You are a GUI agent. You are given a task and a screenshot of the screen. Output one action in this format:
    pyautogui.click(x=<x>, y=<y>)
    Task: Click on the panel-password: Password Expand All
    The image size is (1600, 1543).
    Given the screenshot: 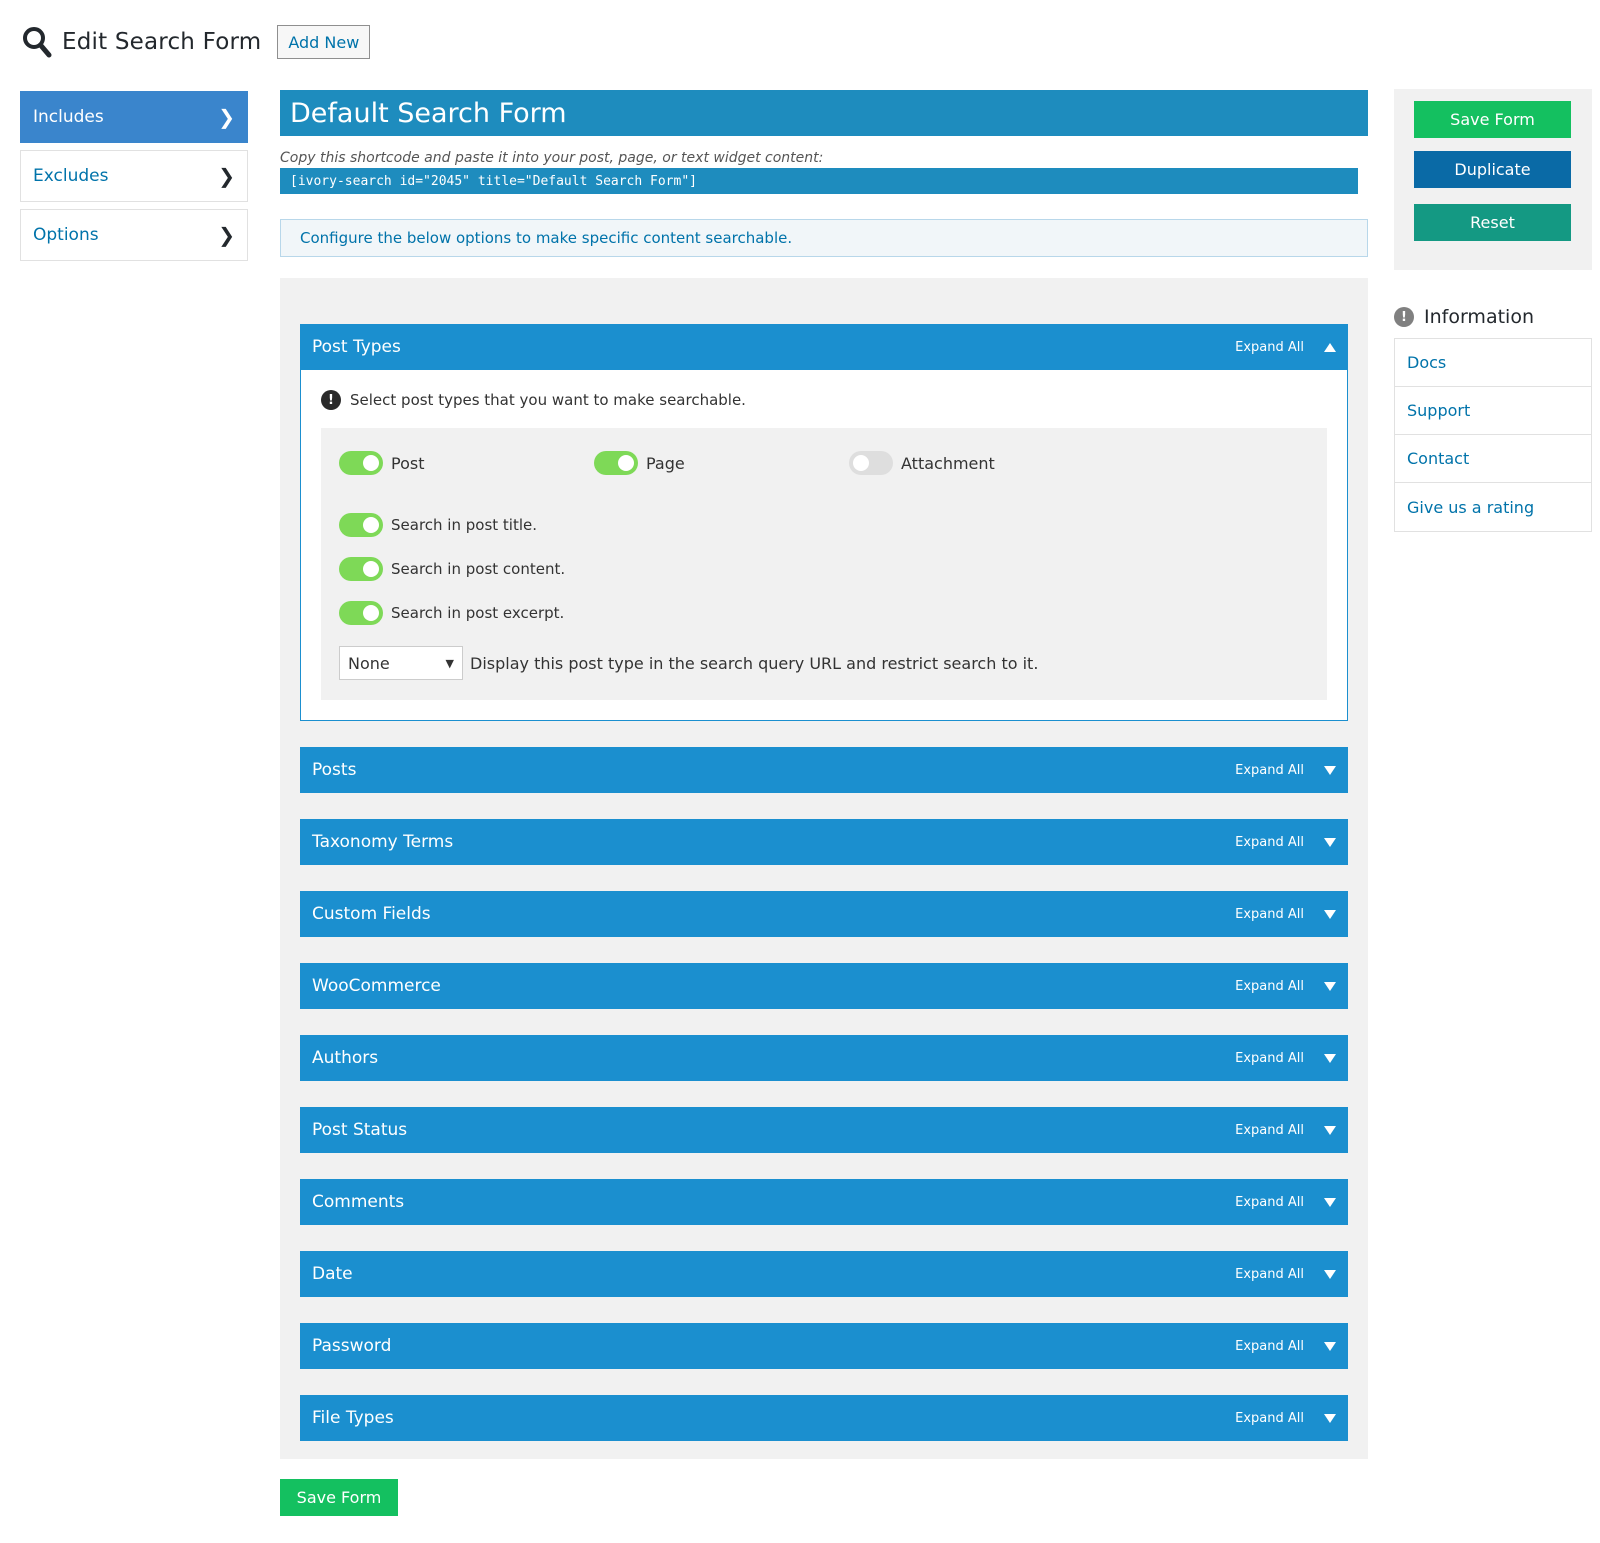 What is the action you would take?
    pyautogui.click(x=824, y=1346)
    